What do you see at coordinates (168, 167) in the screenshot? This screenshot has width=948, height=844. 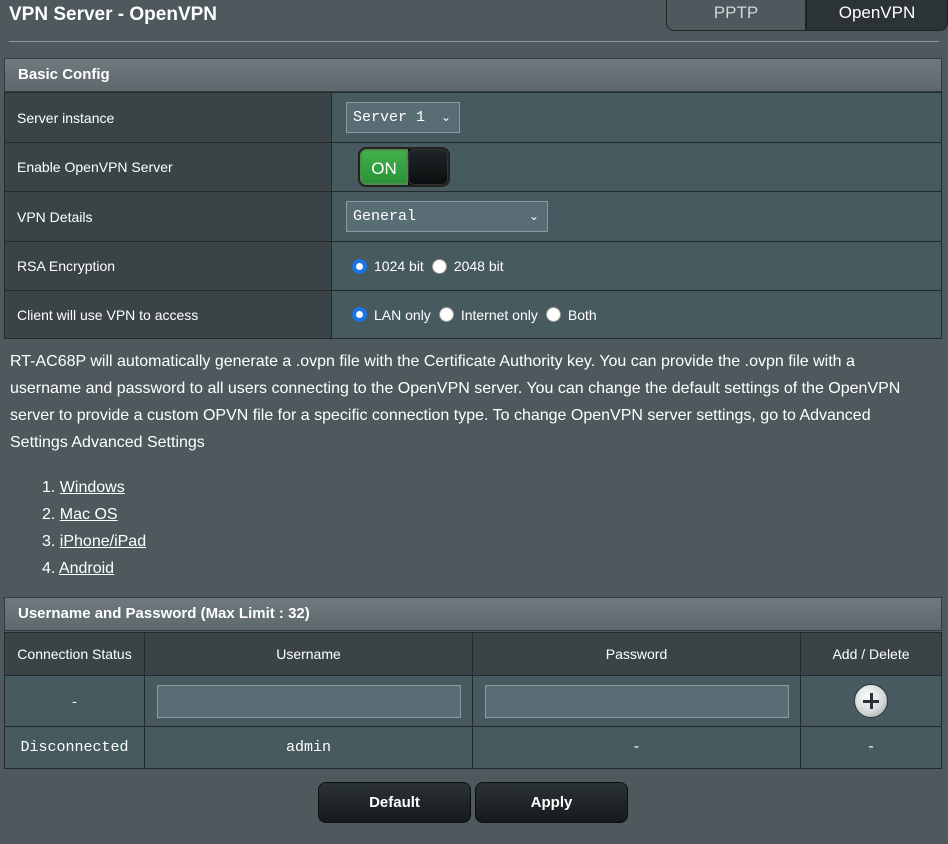 I see `enable-server-label: Enable OpenVPN Server` at bounding box center [168, 167].